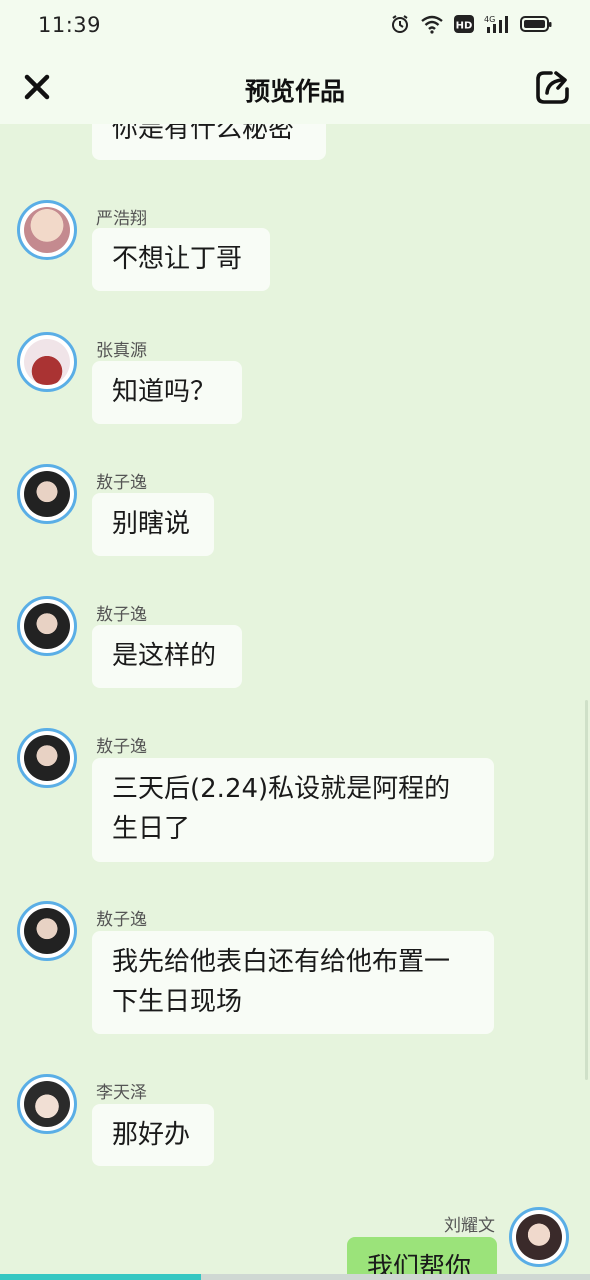 The height and width of the screenshot is (1280, 590). I want to click on message-bubble: 别瞎说, so click(153, 524).